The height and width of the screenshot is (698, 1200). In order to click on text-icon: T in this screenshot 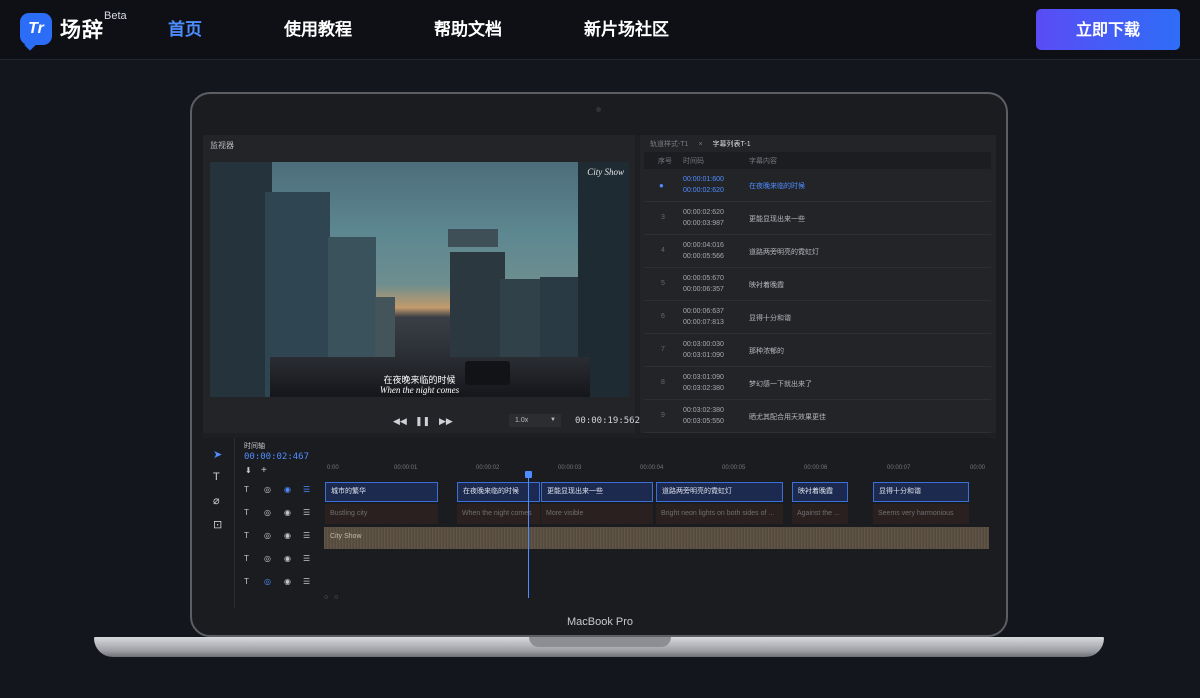, I will do `click(216, 477)`.